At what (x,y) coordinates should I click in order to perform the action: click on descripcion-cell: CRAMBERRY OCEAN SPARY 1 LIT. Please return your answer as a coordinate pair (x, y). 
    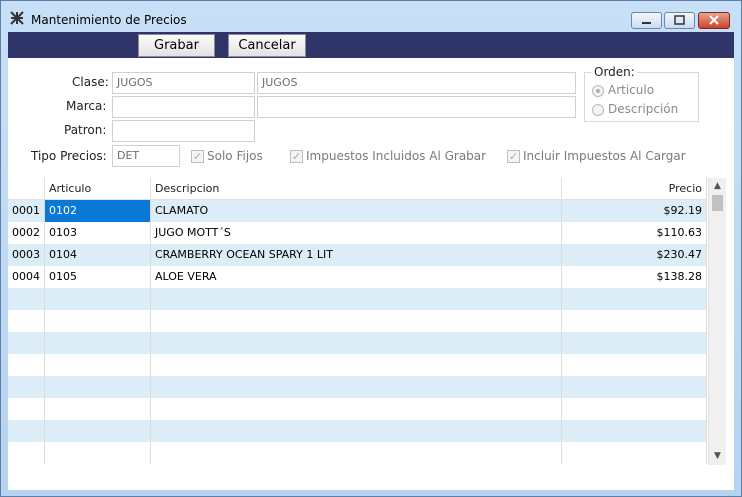
    Looking at the image, I should click on (356, 255).